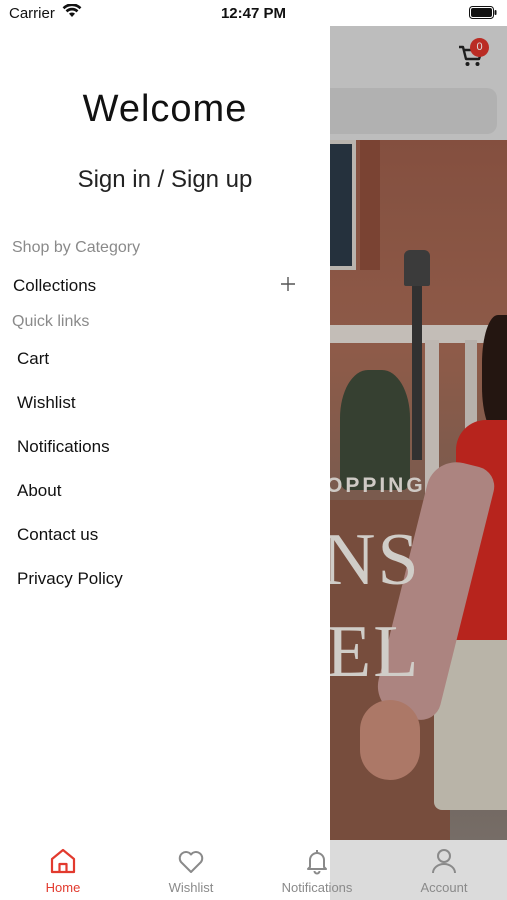  I want to click on collections-item: Collections, so click(165, 286).